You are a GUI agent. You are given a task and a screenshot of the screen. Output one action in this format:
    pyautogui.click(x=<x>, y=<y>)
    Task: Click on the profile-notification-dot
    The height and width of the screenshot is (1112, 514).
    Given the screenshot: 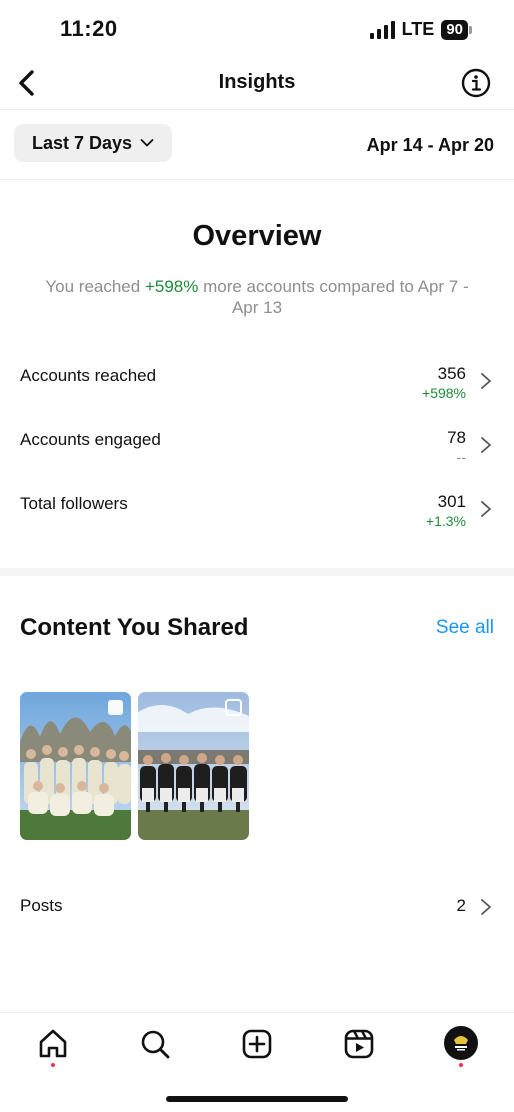 What is the action you would take?
    pyautogui.click(x=461, y=1065)
    